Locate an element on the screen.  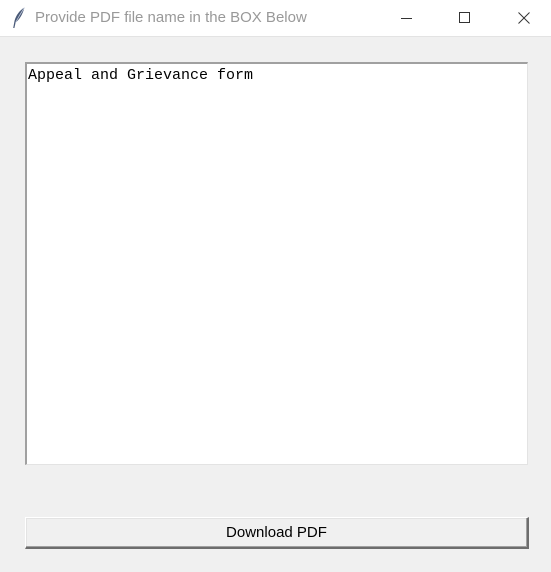
minimize-button is located at coordinates (407, 18).